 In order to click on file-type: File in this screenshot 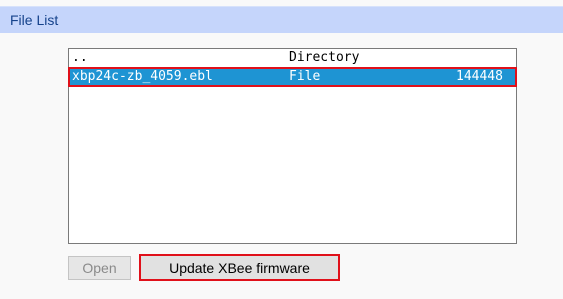, I will do `click(305, 76)`.